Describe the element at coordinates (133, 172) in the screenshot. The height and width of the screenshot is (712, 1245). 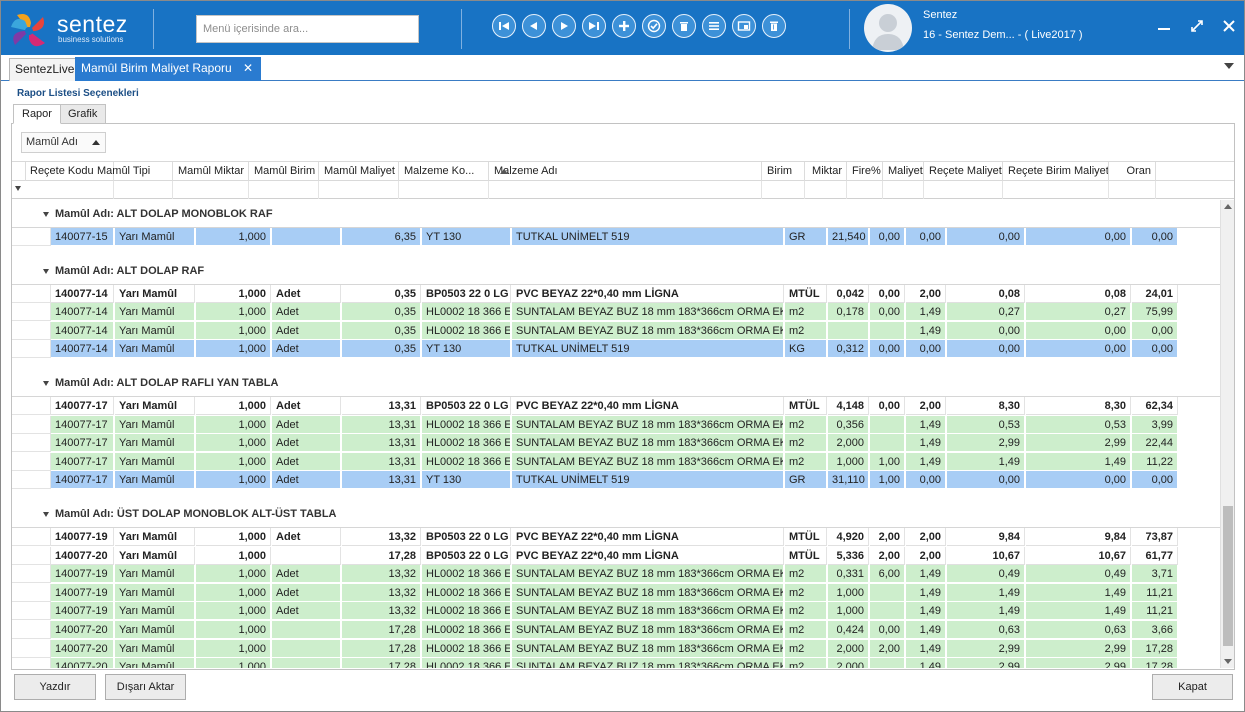
I see `column-header: Mamûl Tipi` at that location.